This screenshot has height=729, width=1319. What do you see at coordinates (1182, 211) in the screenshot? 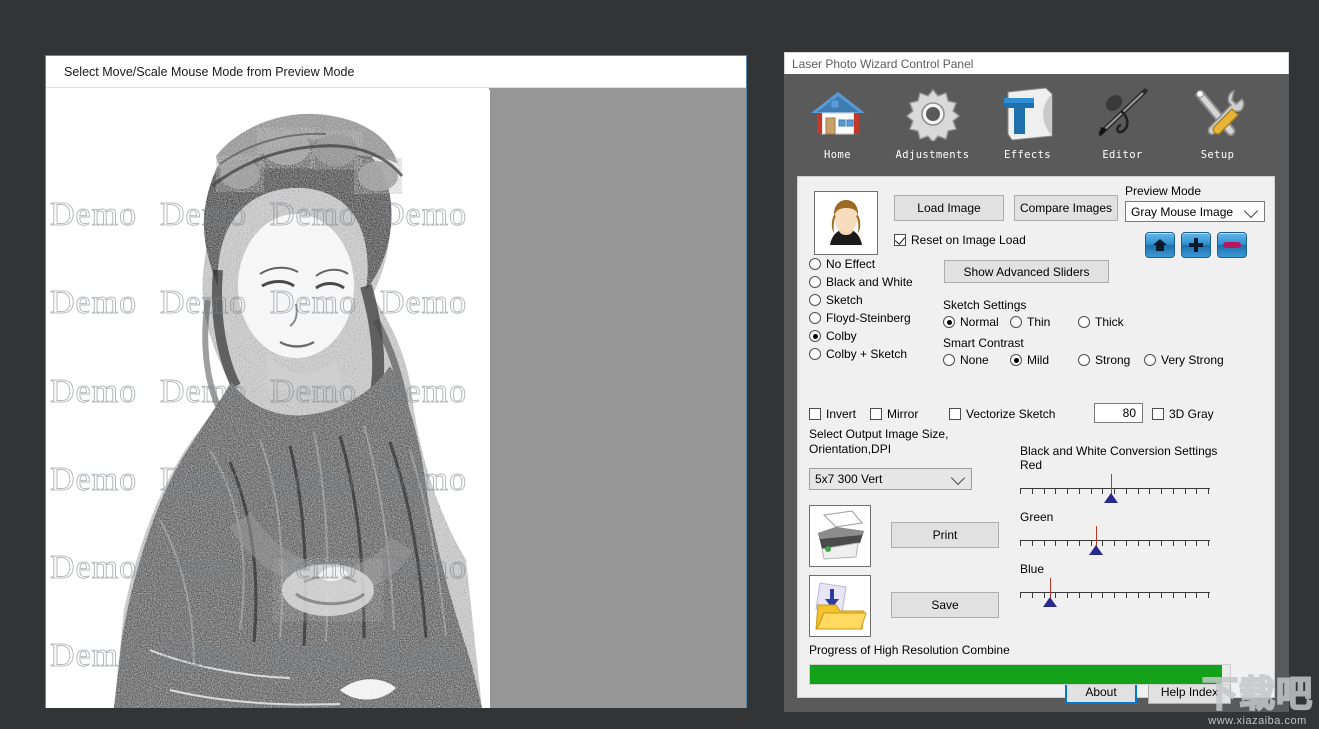
I see `preview-mode-value: Gray Mouse Image` at bounding box center [1182, 211].